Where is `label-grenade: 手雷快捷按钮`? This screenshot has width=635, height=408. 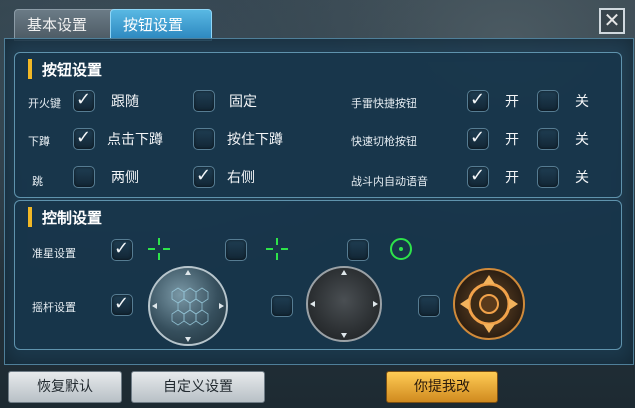 label-grenade: 手雷快捷按钮 is located at coordinates (384, 103).